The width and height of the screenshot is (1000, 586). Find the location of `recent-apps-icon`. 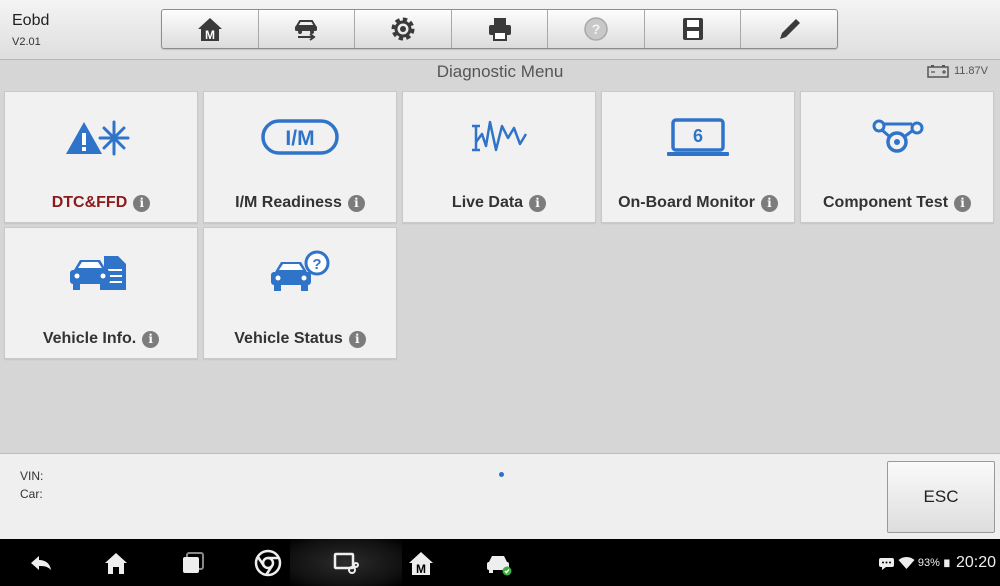

recent-apps-icon is located at coordinates (193, 562).